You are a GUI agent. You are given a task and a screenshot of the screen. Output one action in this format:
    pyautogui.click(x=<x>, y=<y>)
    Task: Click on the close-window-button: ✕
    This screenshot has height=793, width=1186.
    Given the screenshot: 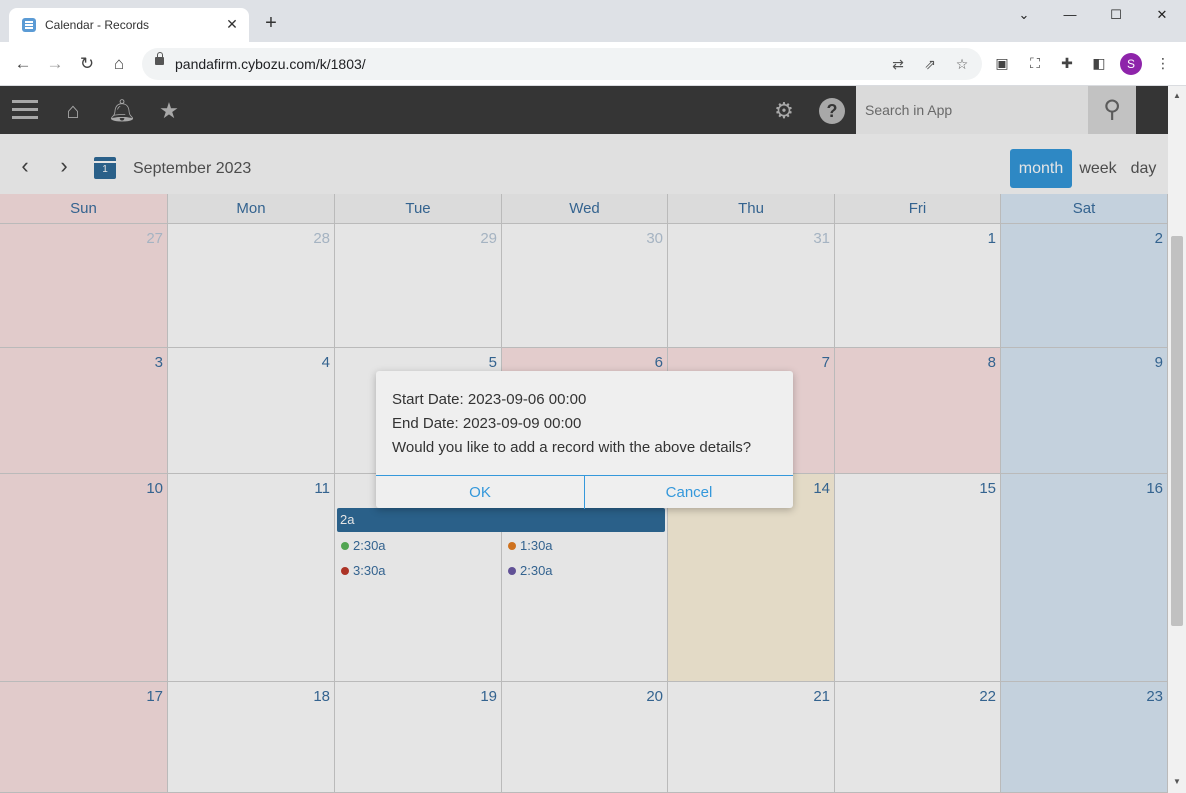 What is the action you would take?
    pyautogui.click(x=1162, y=15)
    